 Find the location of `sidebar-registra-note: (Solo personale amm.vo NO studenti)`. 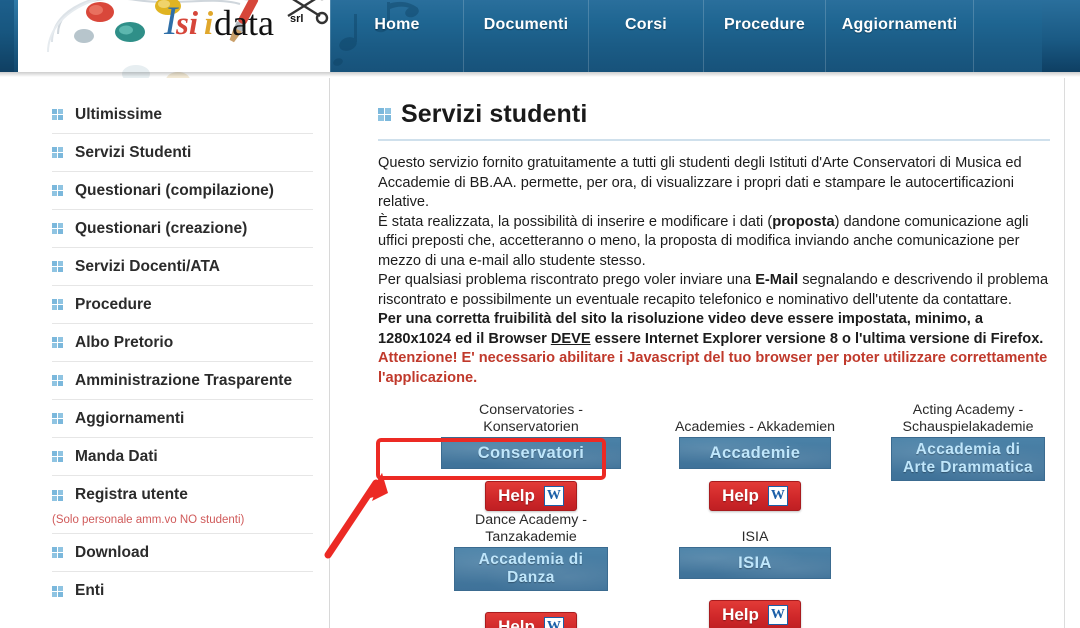

sidebar-registra-note: (Solo personale amm.vo NO studenti) is located at coordinates (182, 524).